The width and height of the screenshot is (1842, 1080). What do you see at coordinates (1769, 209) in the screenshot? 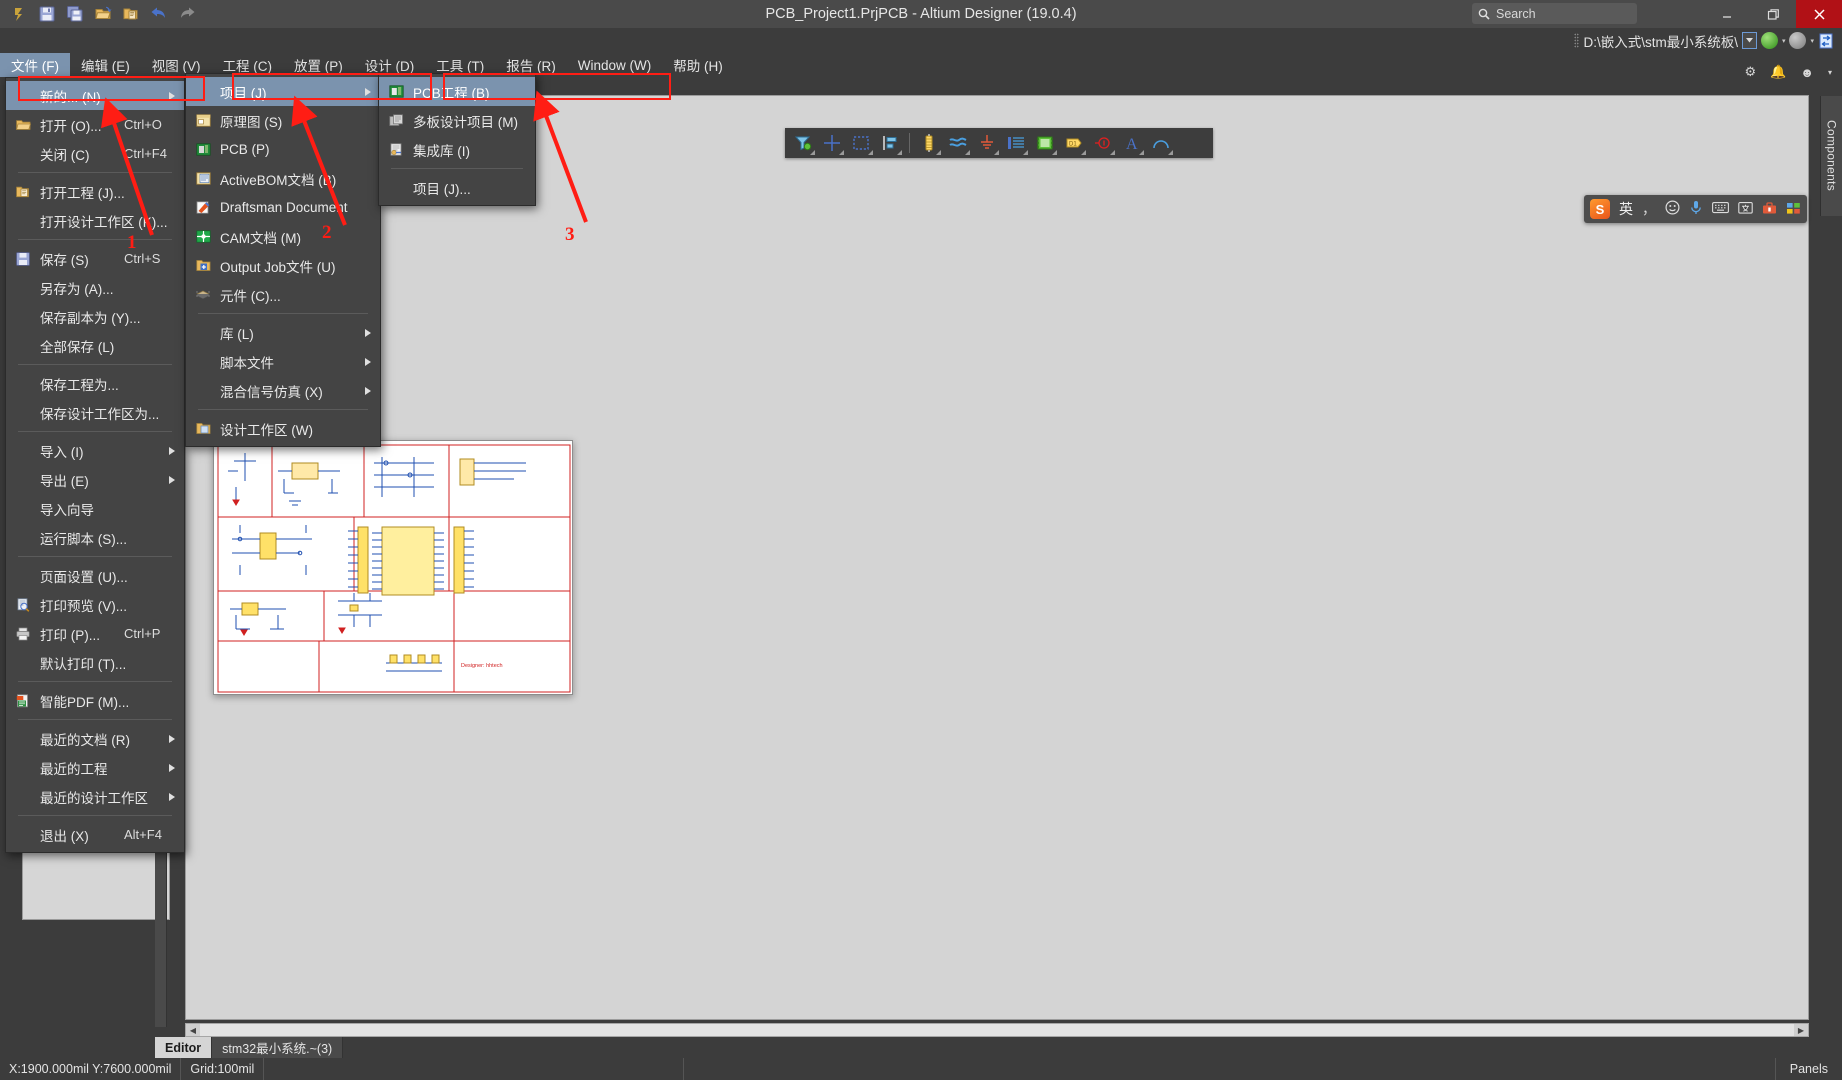
I see `ime-toolbox-icon` at bounding box center [1769, 209].